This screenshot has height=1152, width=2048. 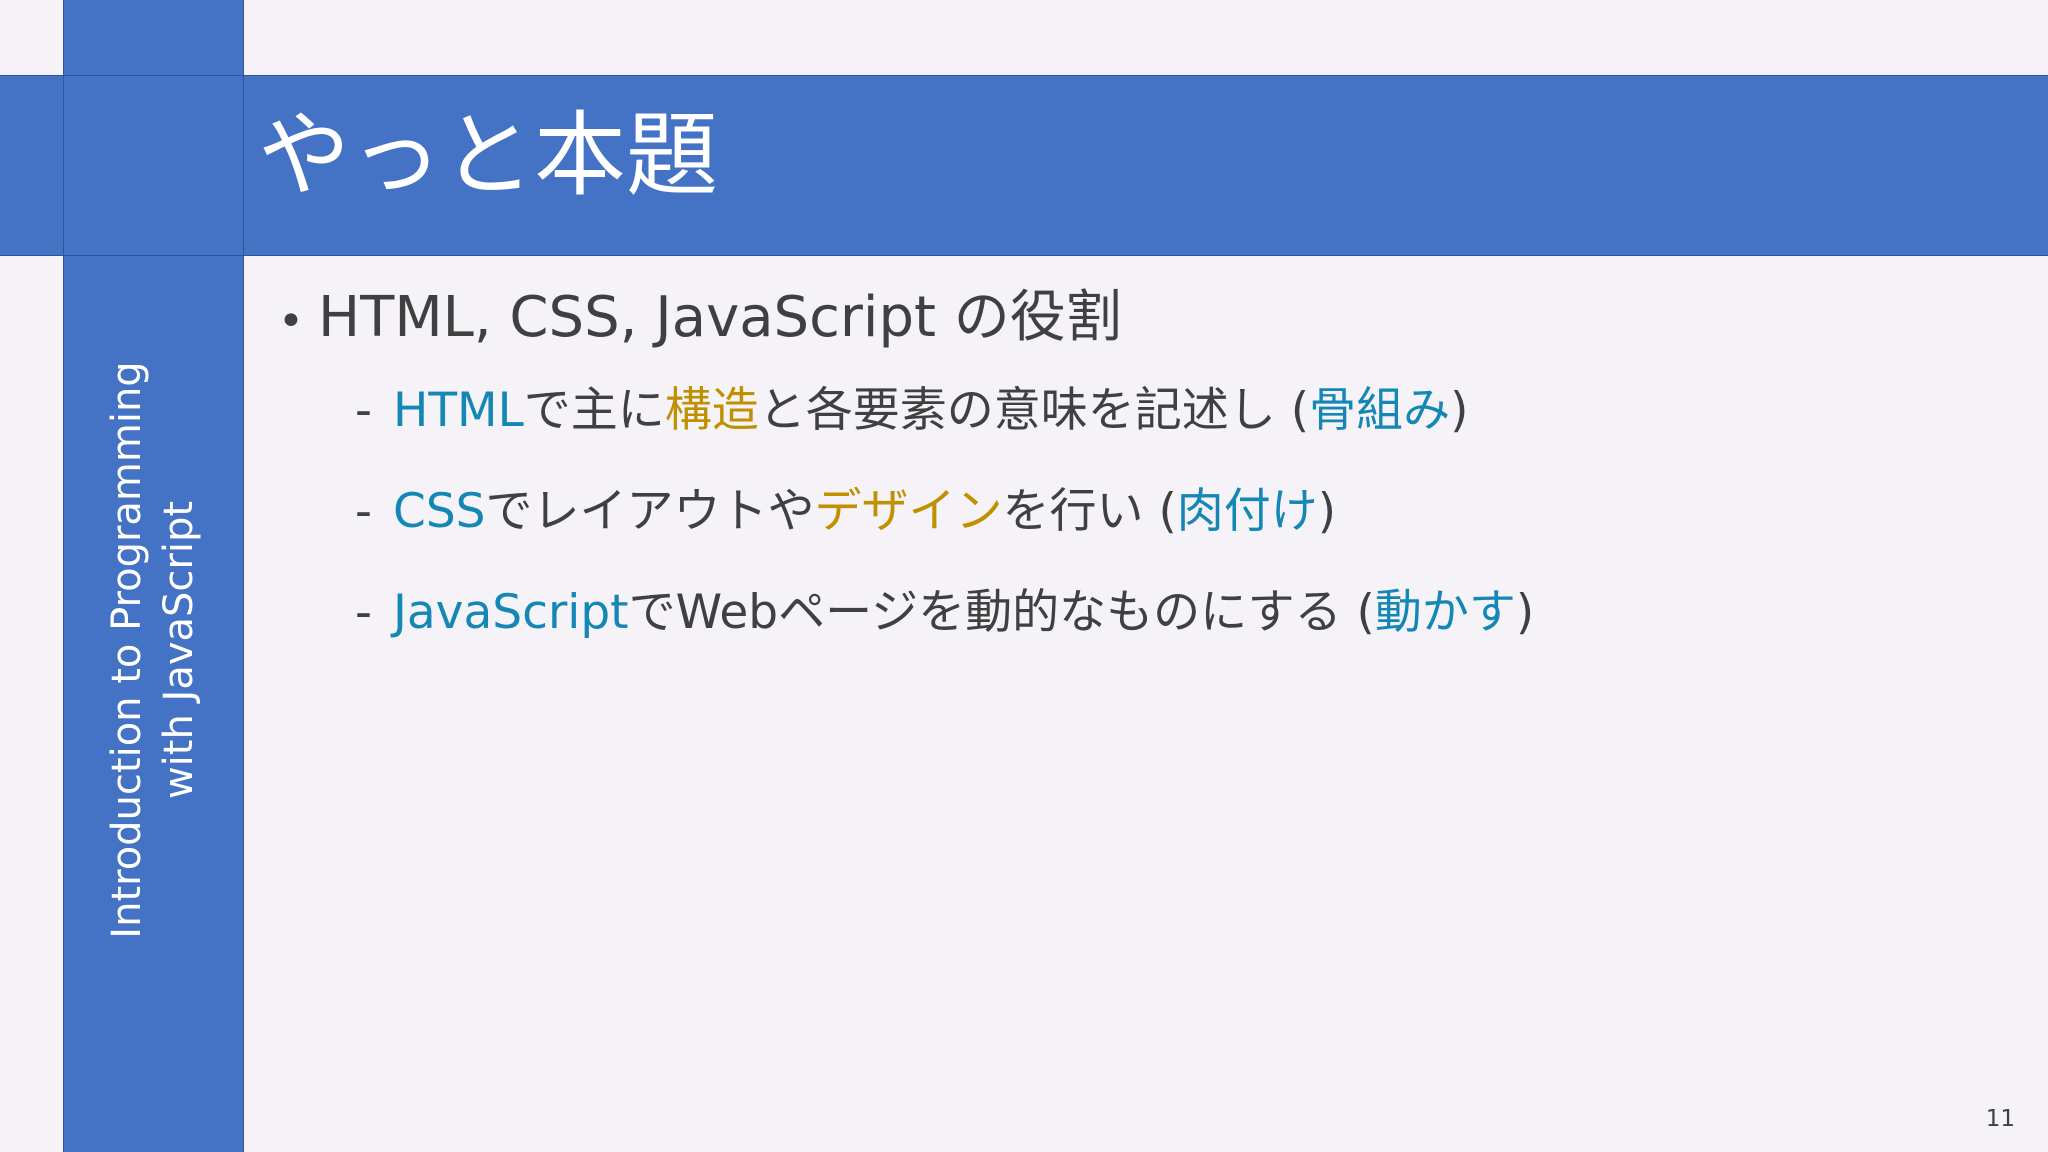 What do you see at coordinates (1089, 511) in the screenshot?
I see `text-segment: を行い (` at bounding box center [1089, 511].